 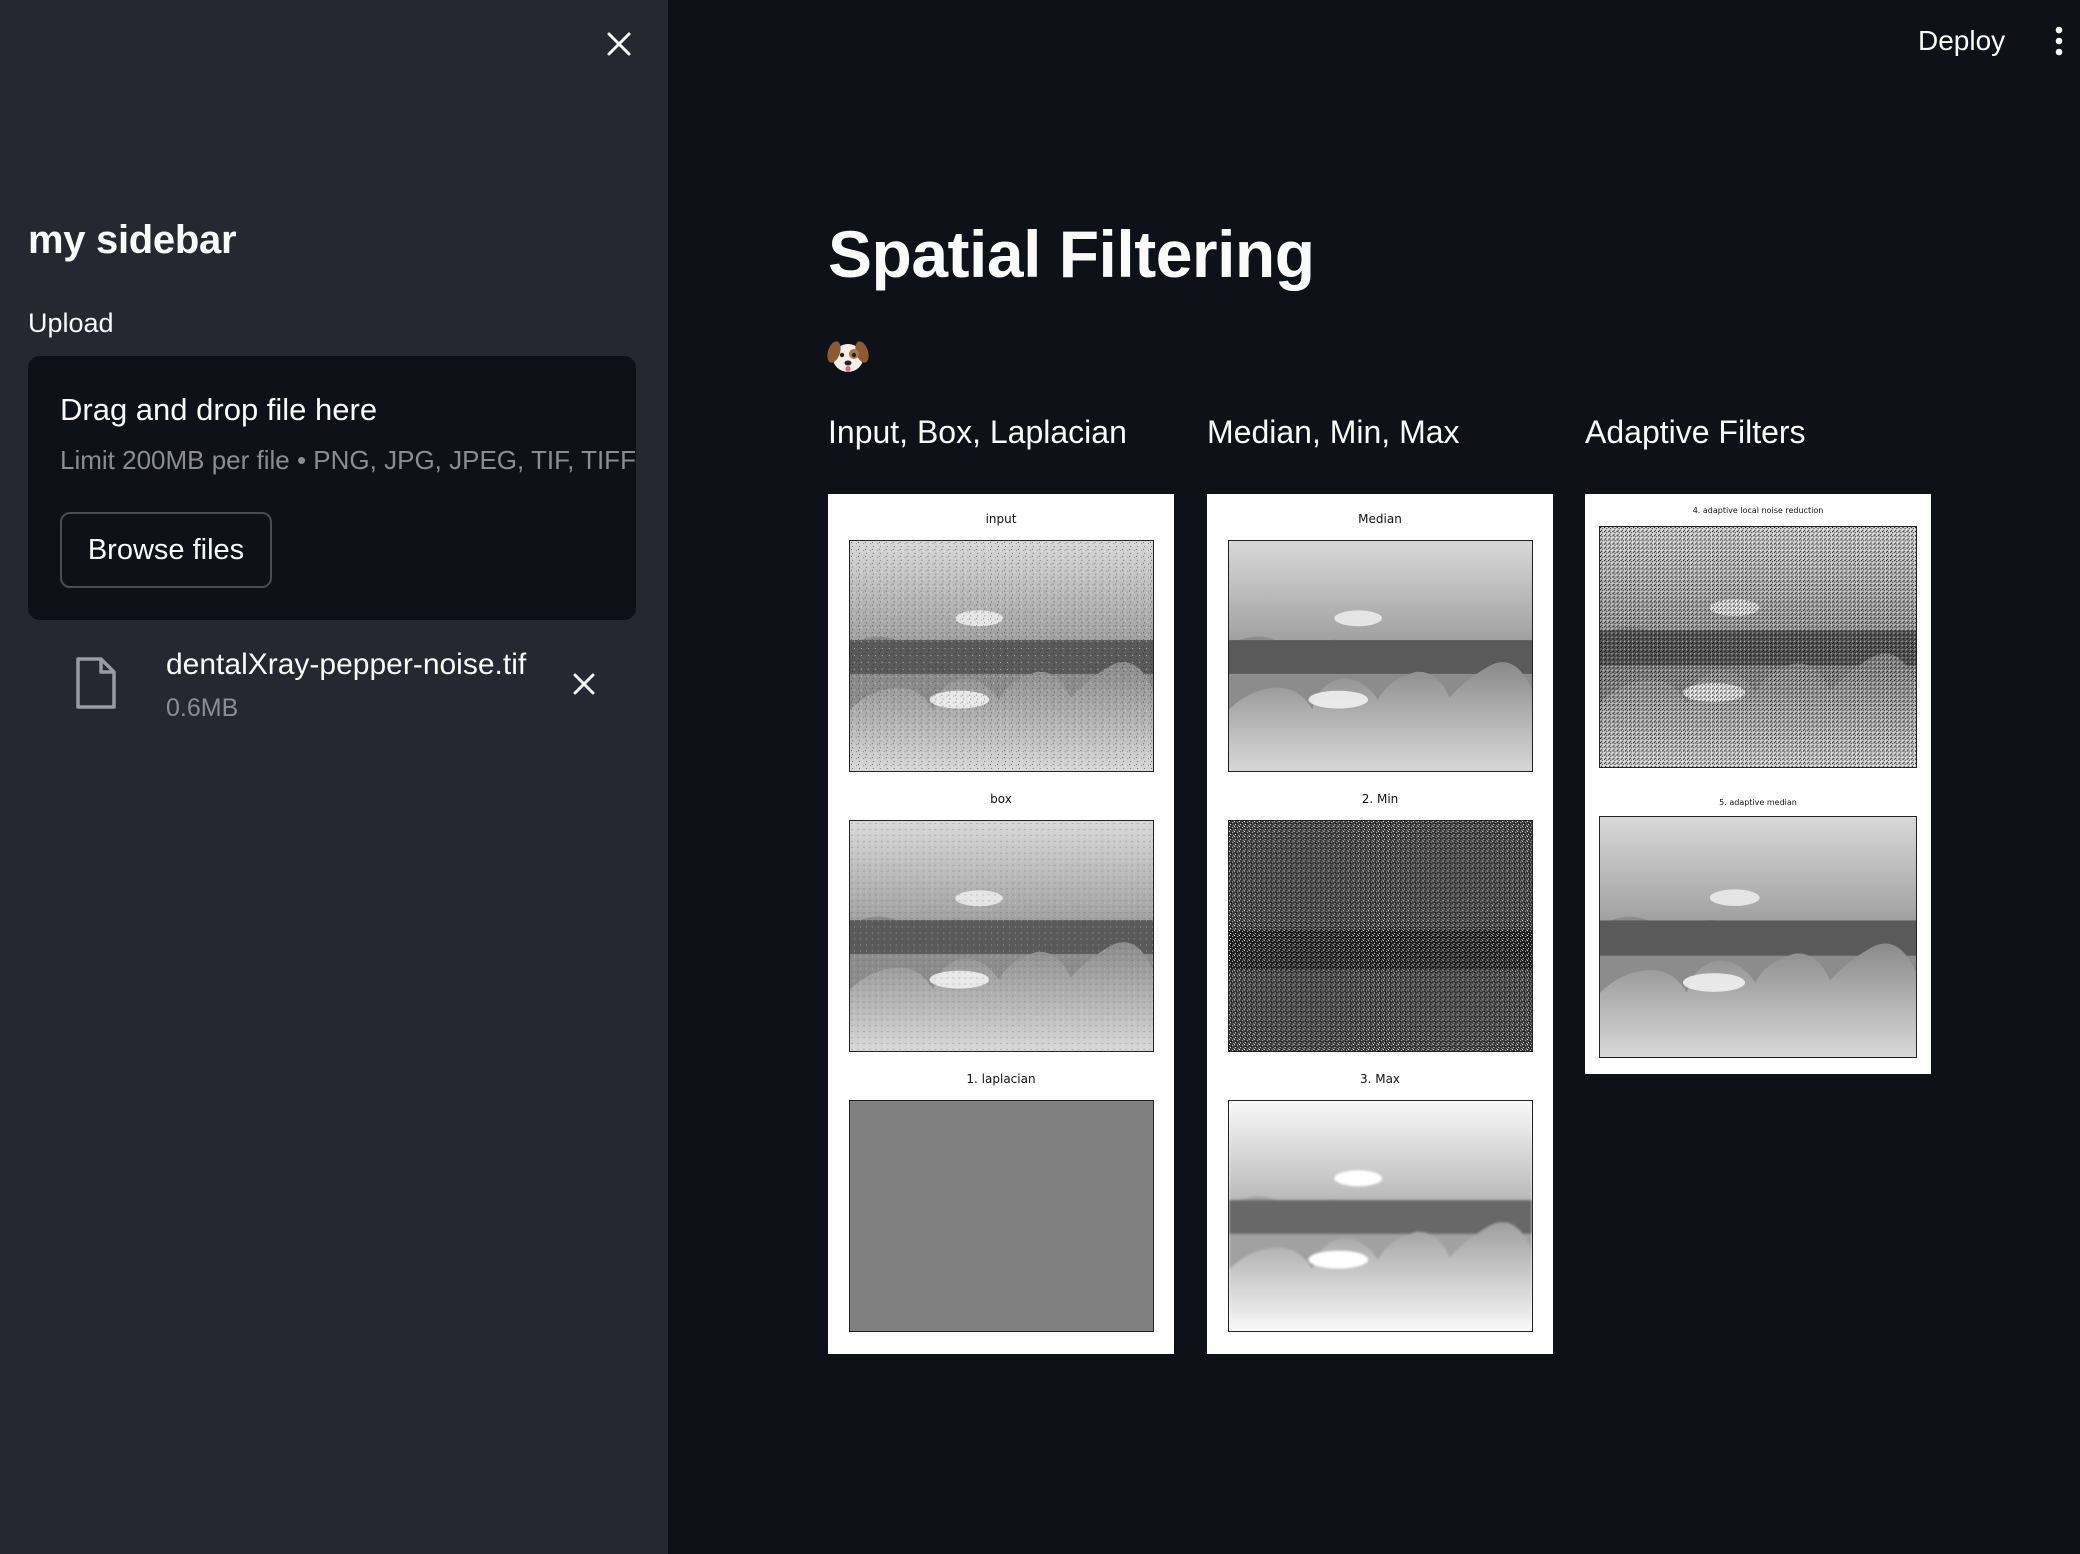 What do you see at coordinates (332, 686) in the screenshot?
I see `uploaded-file-item: dentalXray-pepper-noise.tif 0.6MB` at bounding box center [332, 686].